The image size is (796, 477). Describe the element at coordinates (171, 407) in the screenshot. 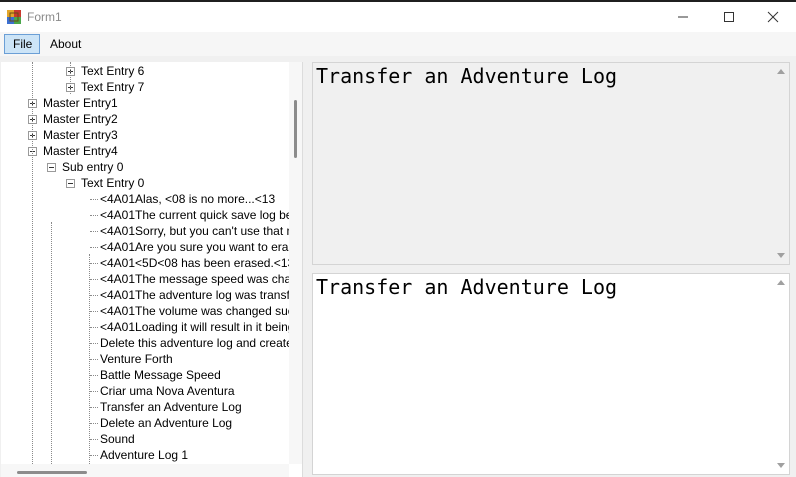

I see `tree-node-label: Transfer an Adventure Log` at that location.